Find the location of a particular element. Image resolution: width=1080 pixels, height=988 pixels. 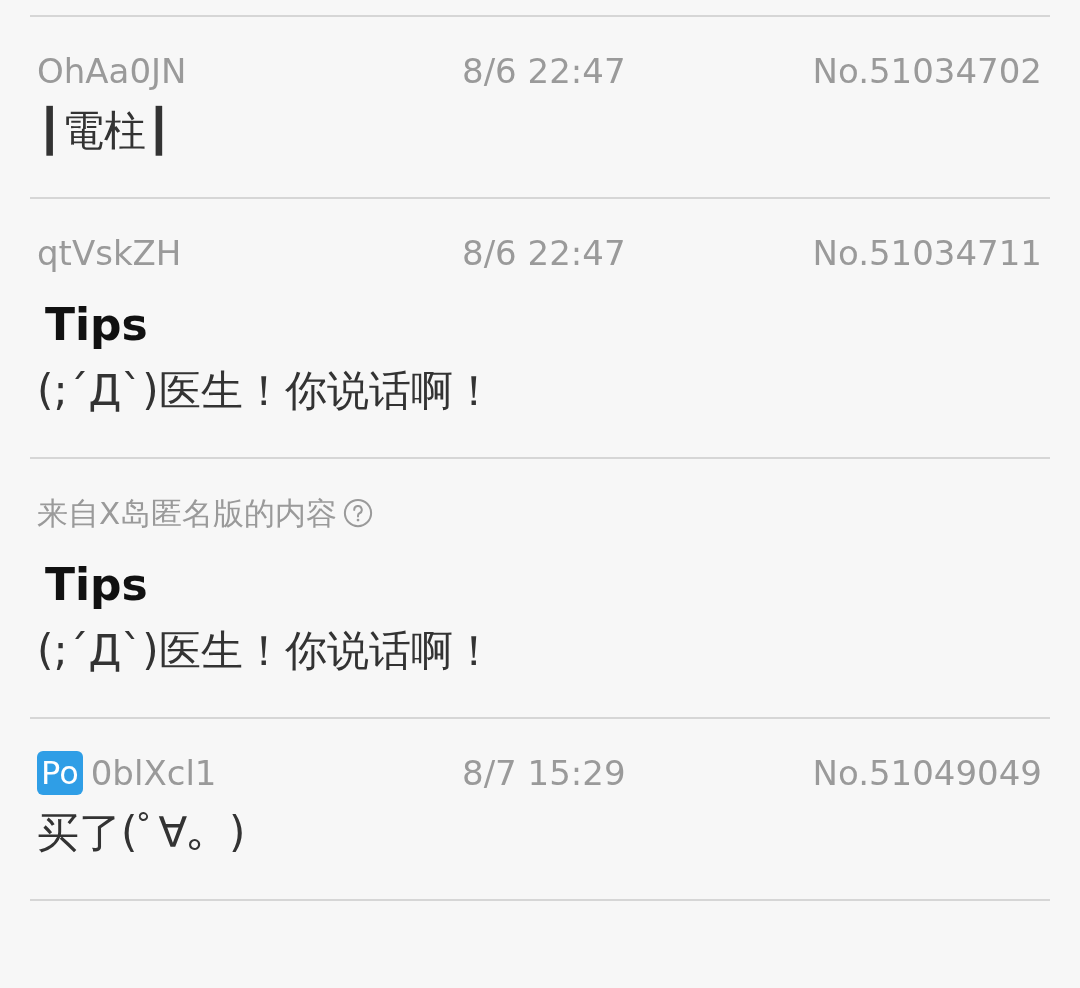

post-number: No.51034702 is located at coordinates (927, 71).